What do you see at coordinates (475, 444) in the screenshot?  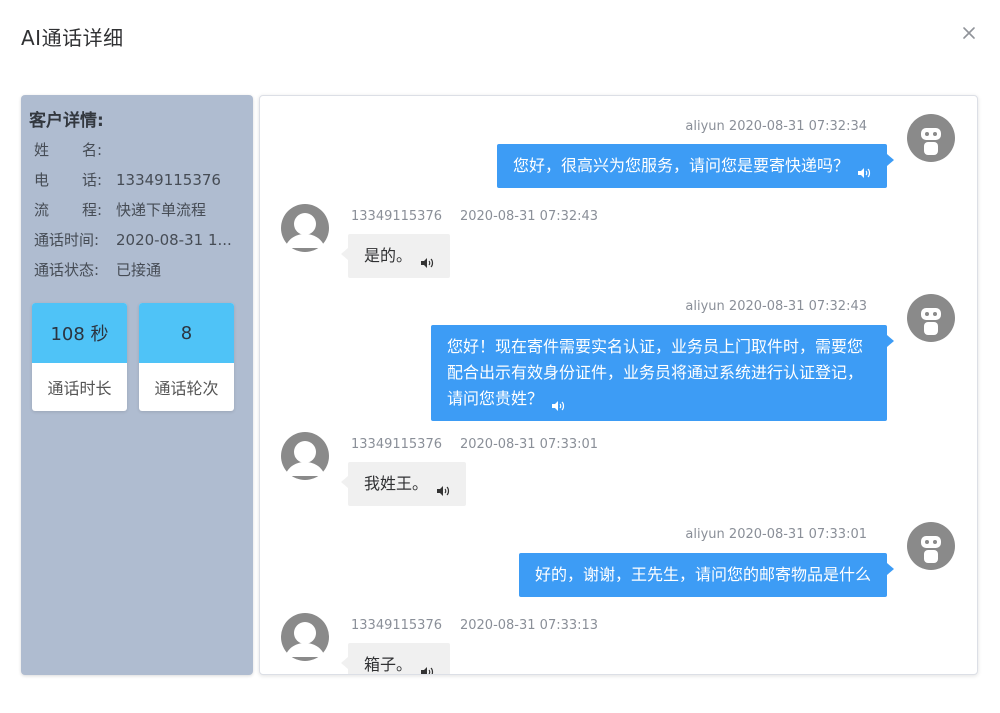 I see `message-meta: 13349115376 2020-08-31 07:33:01` at bounding box center [475, 444].